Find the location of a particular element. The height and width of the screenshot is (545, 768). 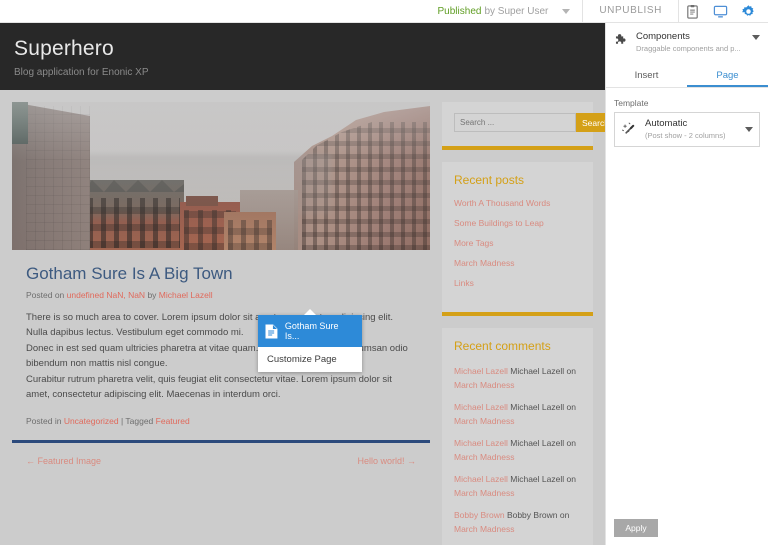

apply-button: Apply is located at coordinates (636, 528).